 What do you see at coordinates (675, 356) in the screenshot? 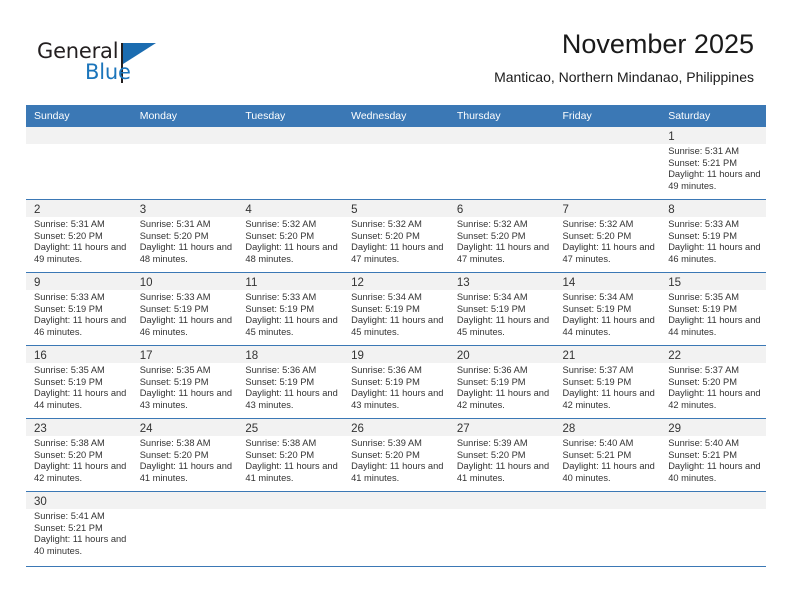
I see `day-number: 22` at bounding box center [675, 356].